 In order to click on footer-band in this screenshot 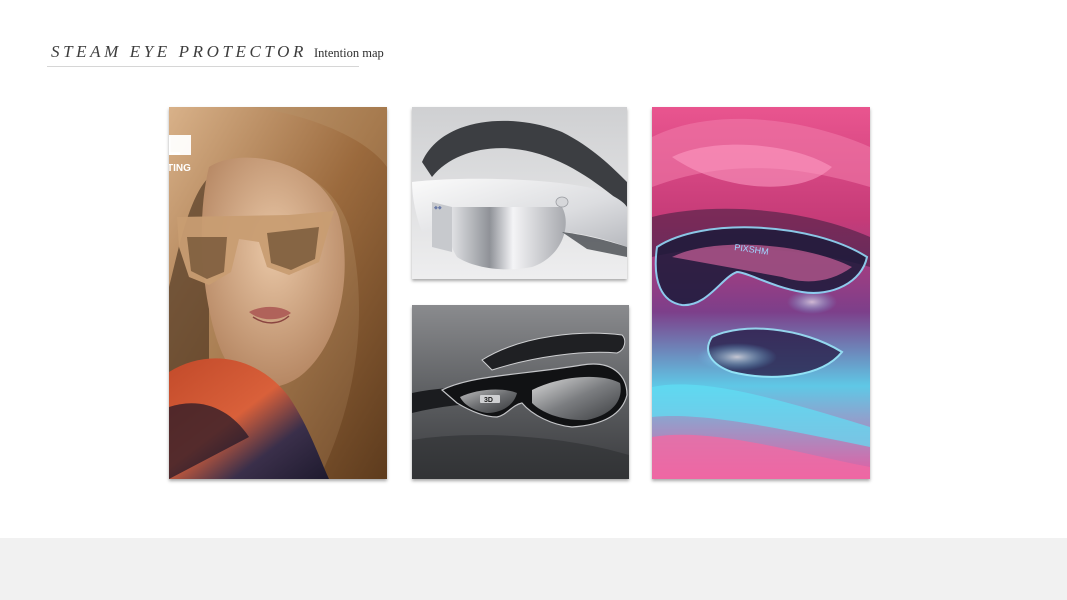, I will do `click(533, 569)`.